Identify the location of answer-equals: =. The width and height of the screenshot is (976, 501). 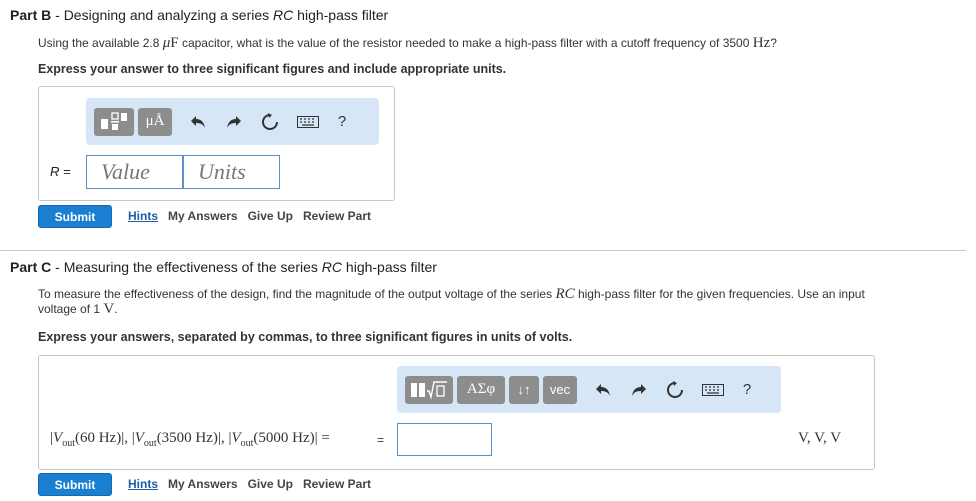
(381, 440).